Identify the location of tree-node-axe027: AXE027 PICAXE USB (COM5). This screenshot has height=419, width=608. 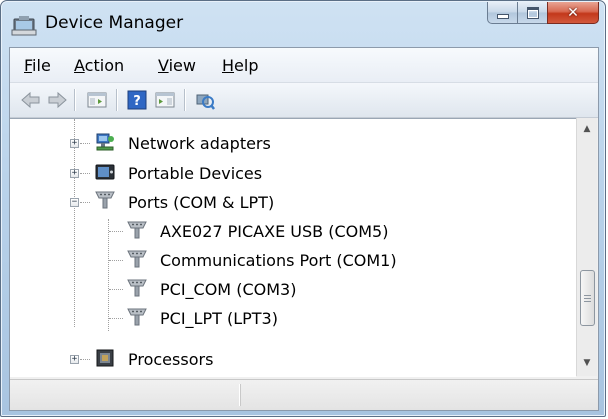
(274, 231).